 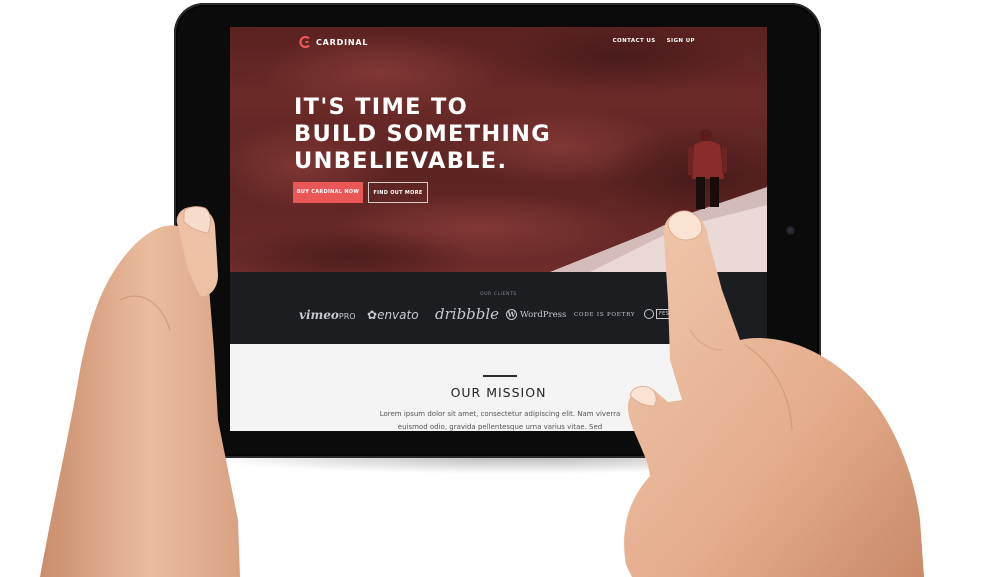 I want to click on client-logo-envato: ✿envato, so click(x=393, y=315).